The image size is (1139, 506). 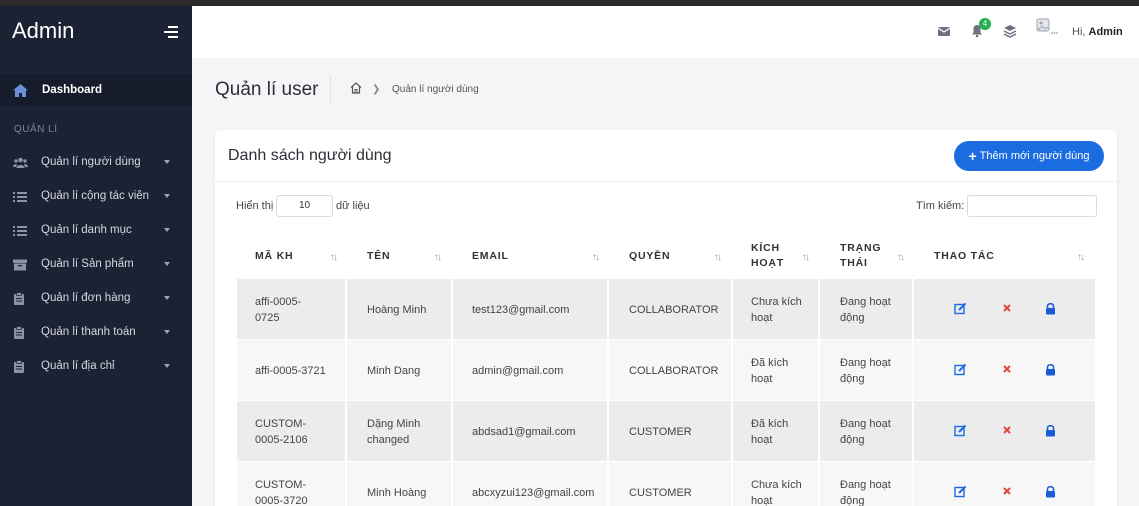 What do you see at coordinates (1047, 28) in the screenshot?
I see `avatar` at bounding box center [1047, 28].